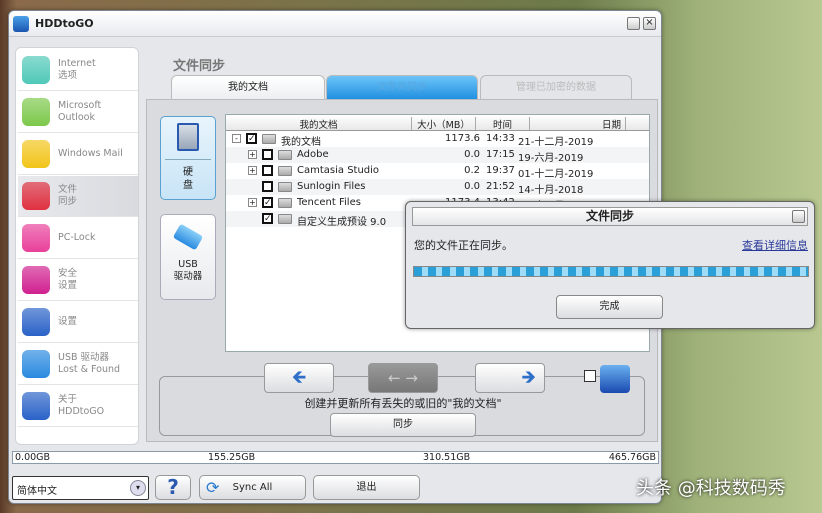 The image size is (822, 513). Describe the element at coordinates (609, 307) in the screenshot. I see `done-button: 完成` at that location.